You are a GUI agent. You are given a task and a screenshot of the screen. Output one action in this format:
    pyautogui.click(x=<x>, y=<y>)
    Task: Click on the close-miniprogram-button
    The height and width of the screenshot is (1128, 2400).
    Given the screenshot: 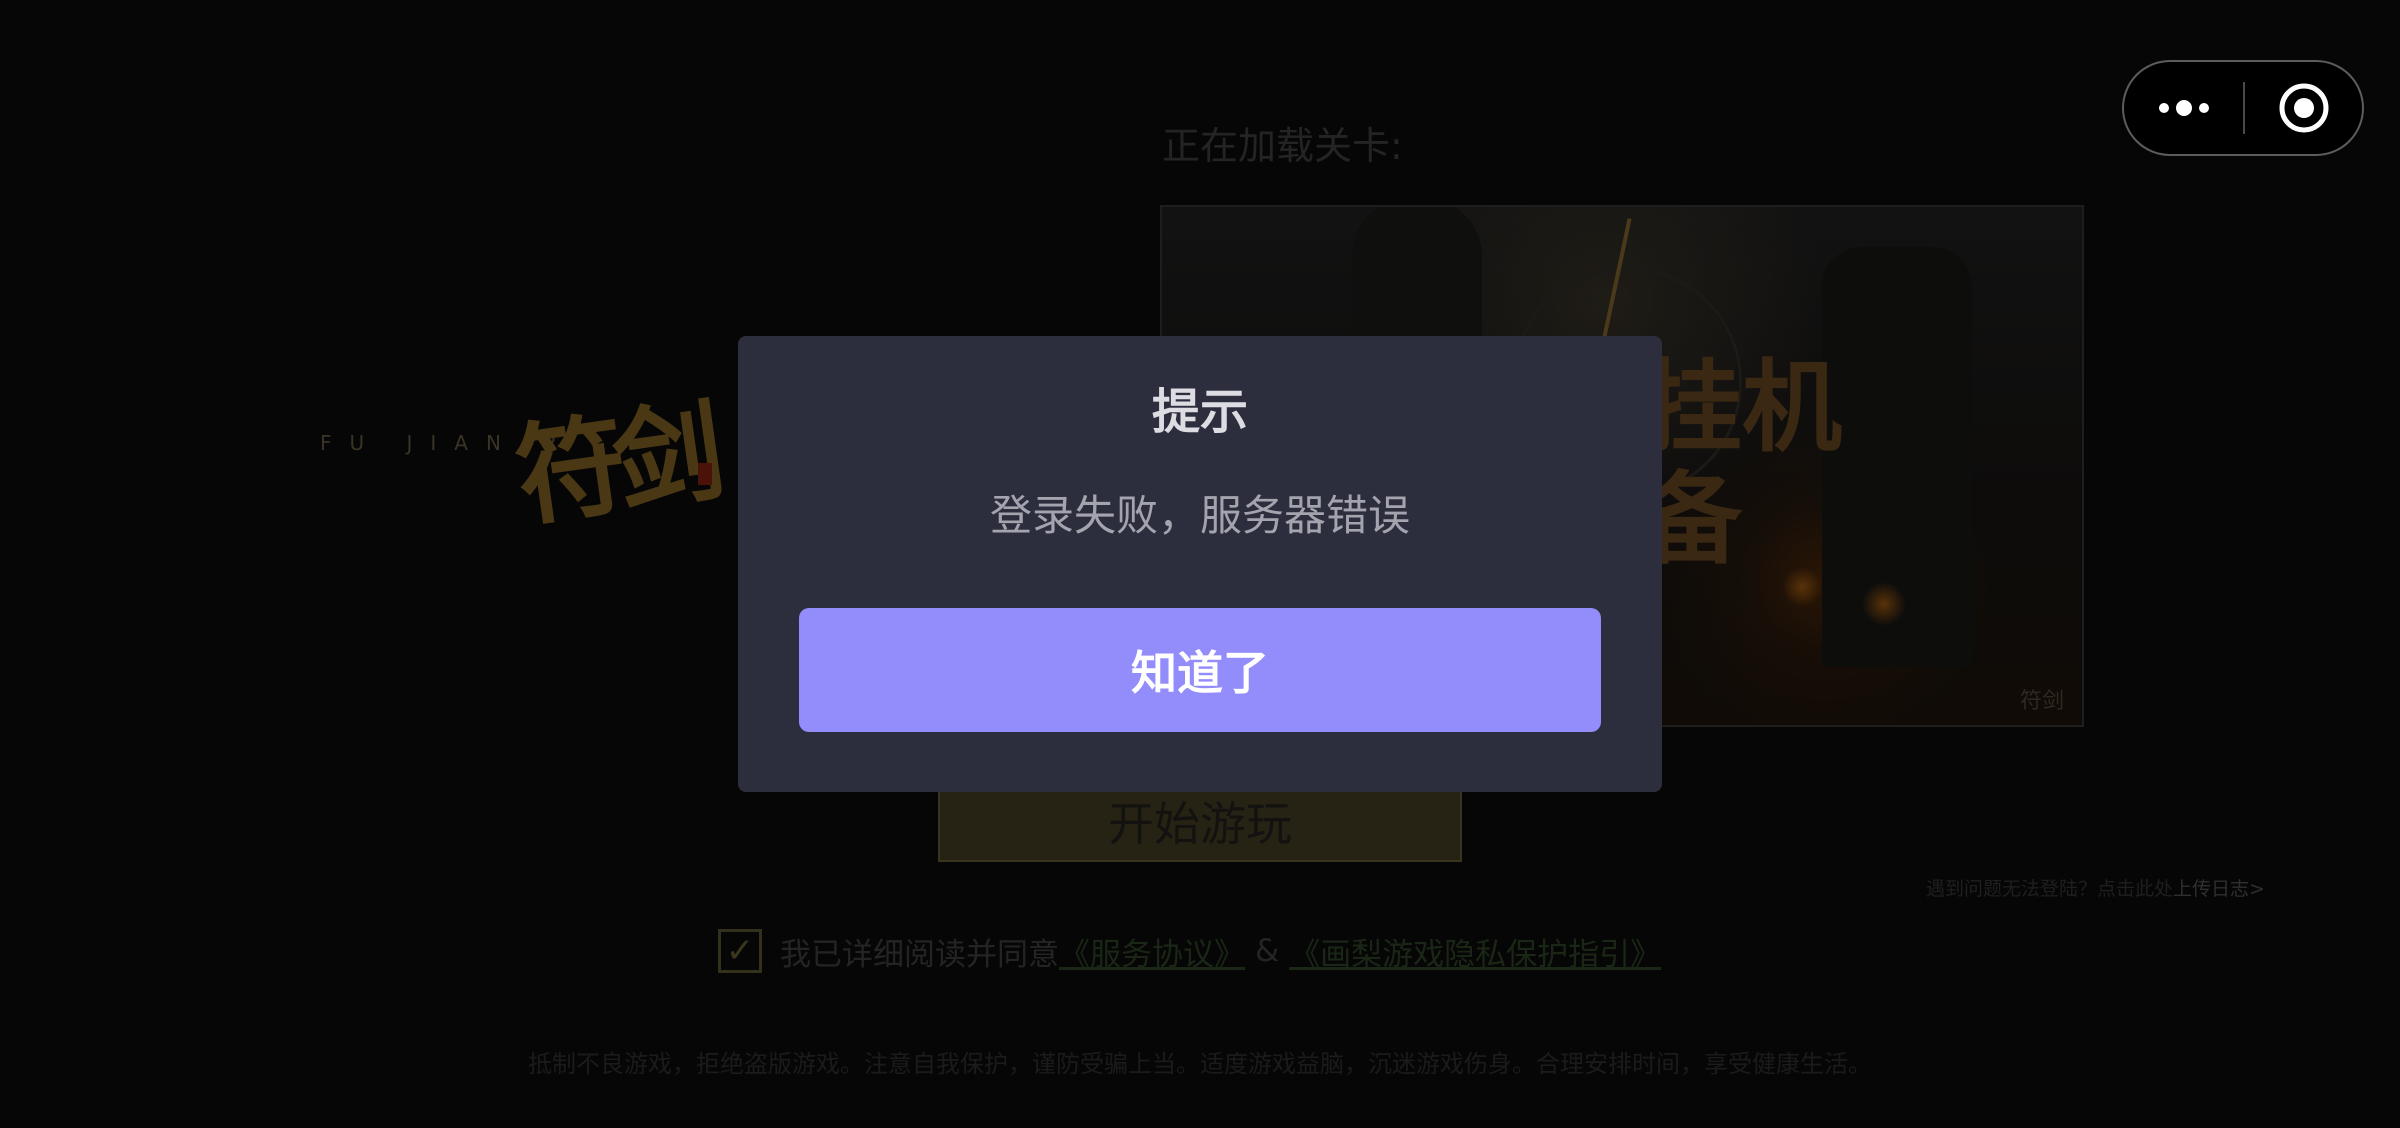 What is the action you would take?
    pyautogui.click(x=2303, y=108)
    